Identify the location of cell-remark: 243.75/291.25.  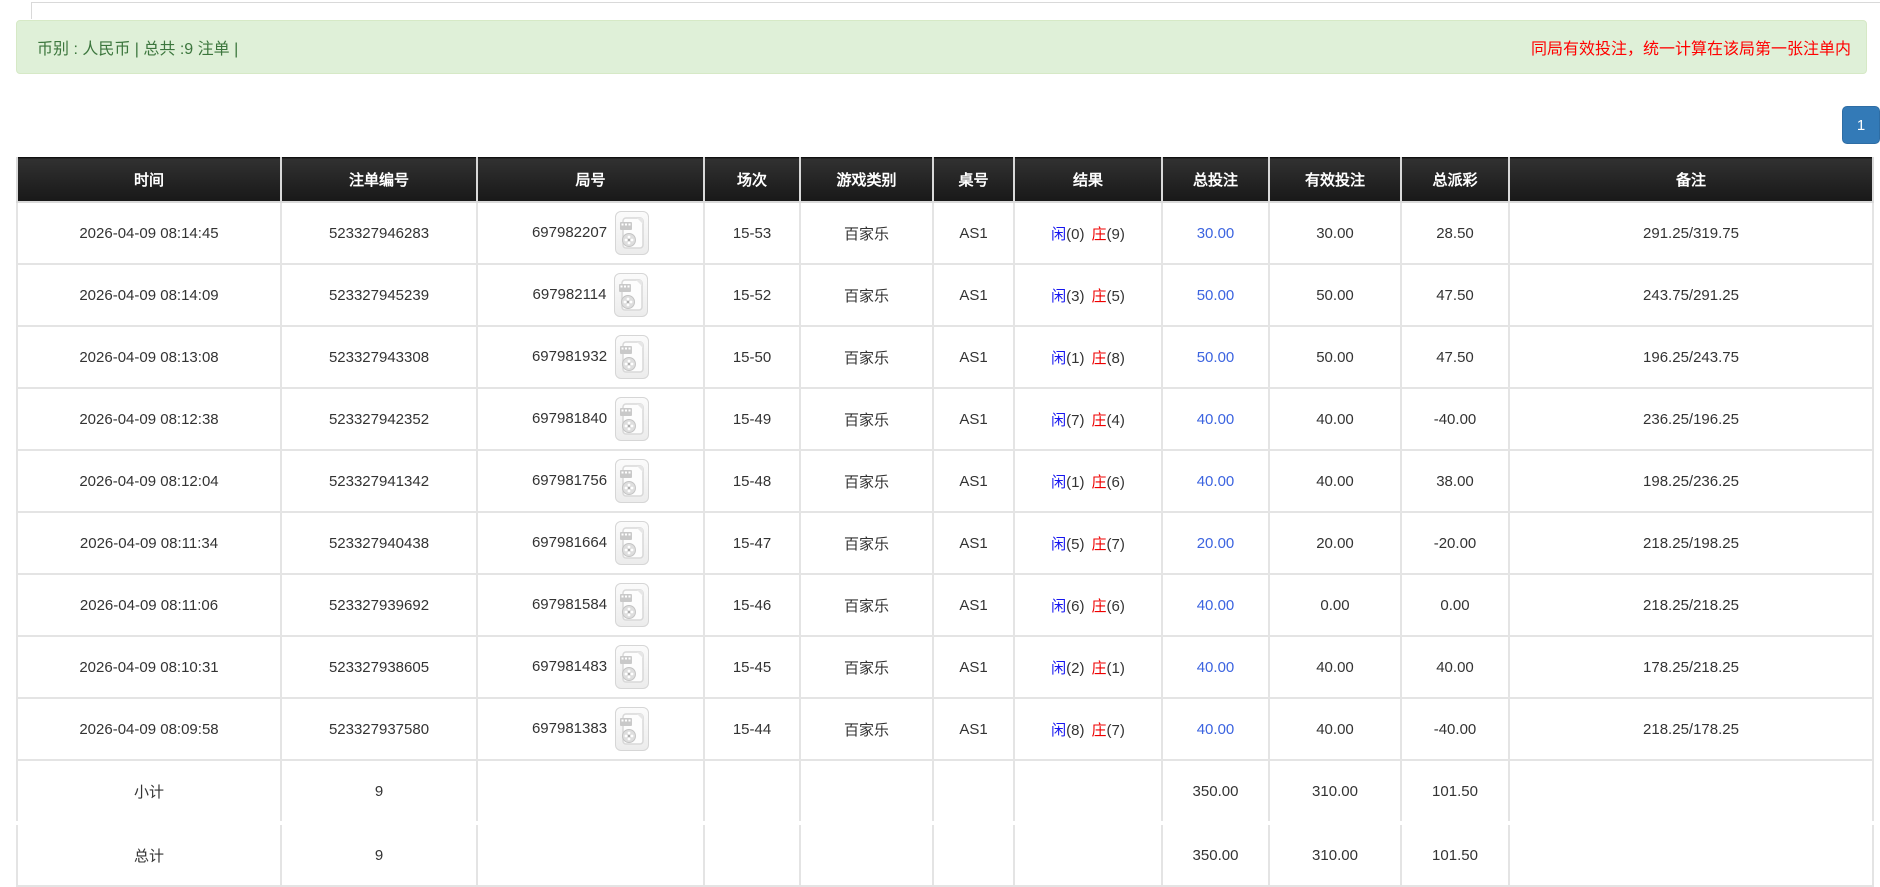
(1691, 295).